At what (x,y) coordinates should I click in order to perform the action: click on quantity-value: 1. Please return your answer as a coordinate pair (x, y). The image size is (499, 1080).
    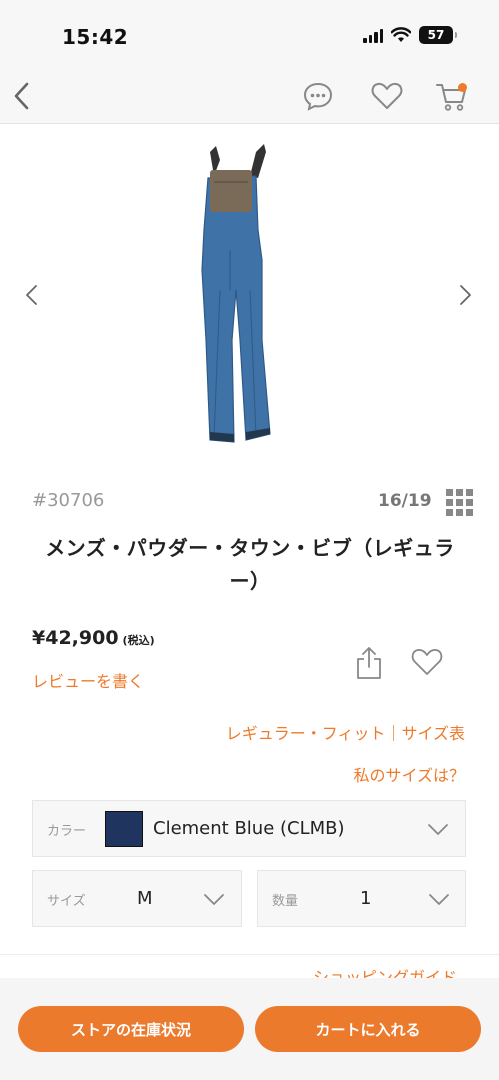
    Looking at the image, I should click on (366, 898).